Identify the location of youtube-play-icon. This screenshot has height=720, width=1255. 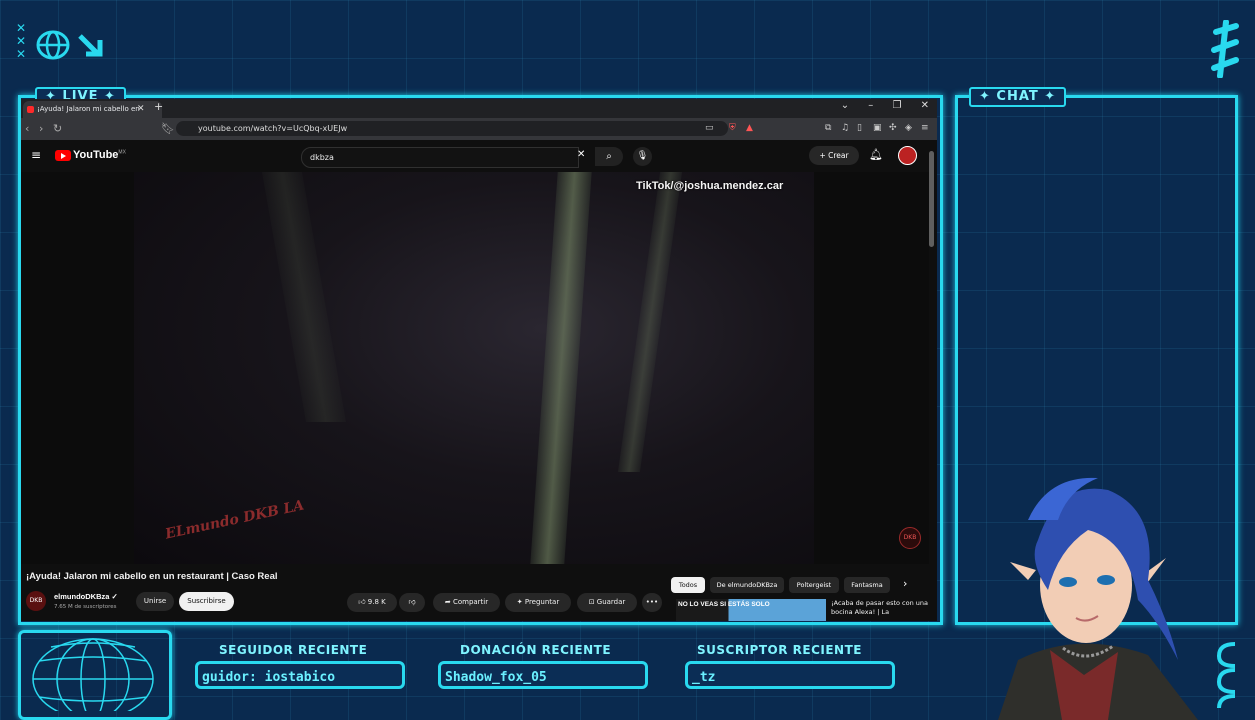
(63, 155).